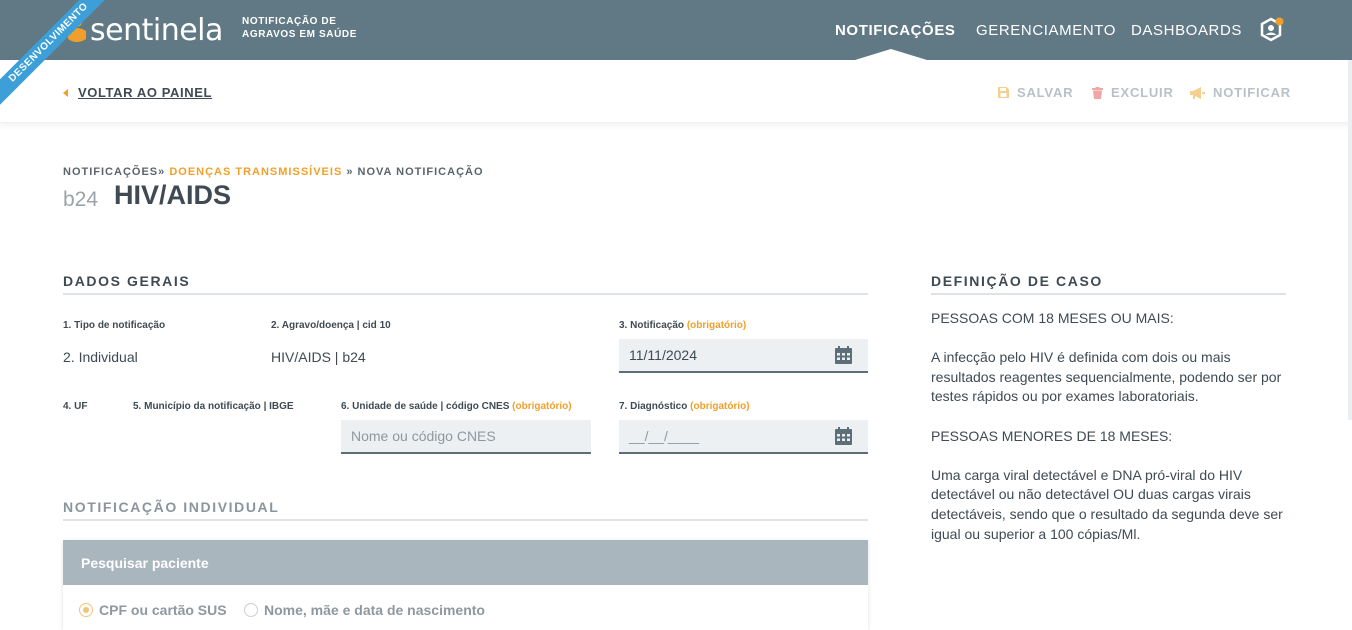 Image resolution: width=1352 pixels, height=630 pixels. Describe the element at coordinates (423, 436) in the screenshot. I see `health-unit-placeholder: Nome ou código CNES` at that location.